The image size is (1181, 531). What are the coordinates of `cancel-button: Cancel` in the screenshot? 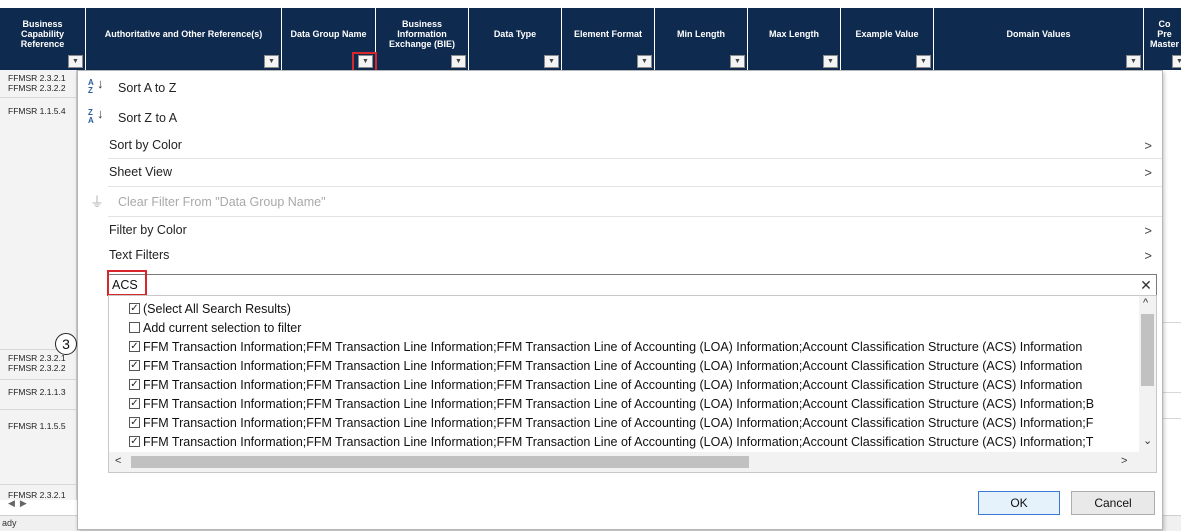 It's located at (1113, 503).